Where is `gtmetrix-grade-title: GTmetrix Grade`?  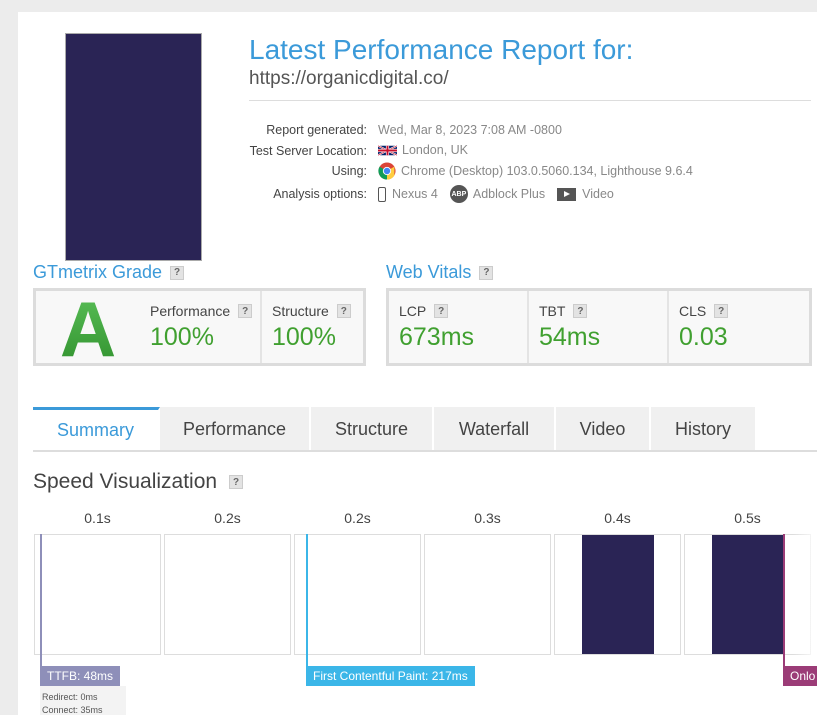
gtmetrix-grade-title: GTmetrix Grade is located at coordinates (98, 272).